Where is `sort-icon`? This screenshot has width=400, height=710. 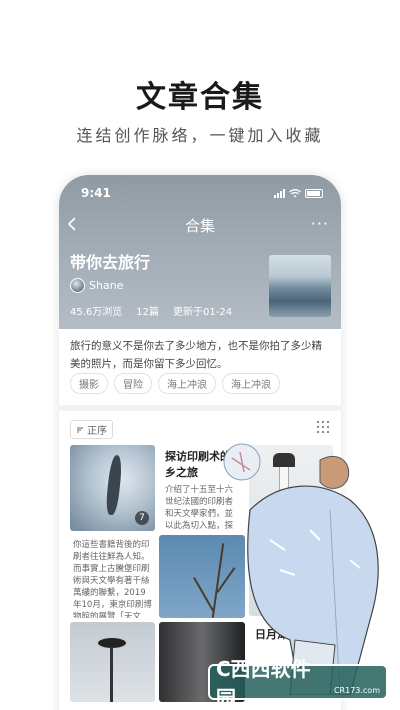
sort-icon is located at coordinates (80, 429).